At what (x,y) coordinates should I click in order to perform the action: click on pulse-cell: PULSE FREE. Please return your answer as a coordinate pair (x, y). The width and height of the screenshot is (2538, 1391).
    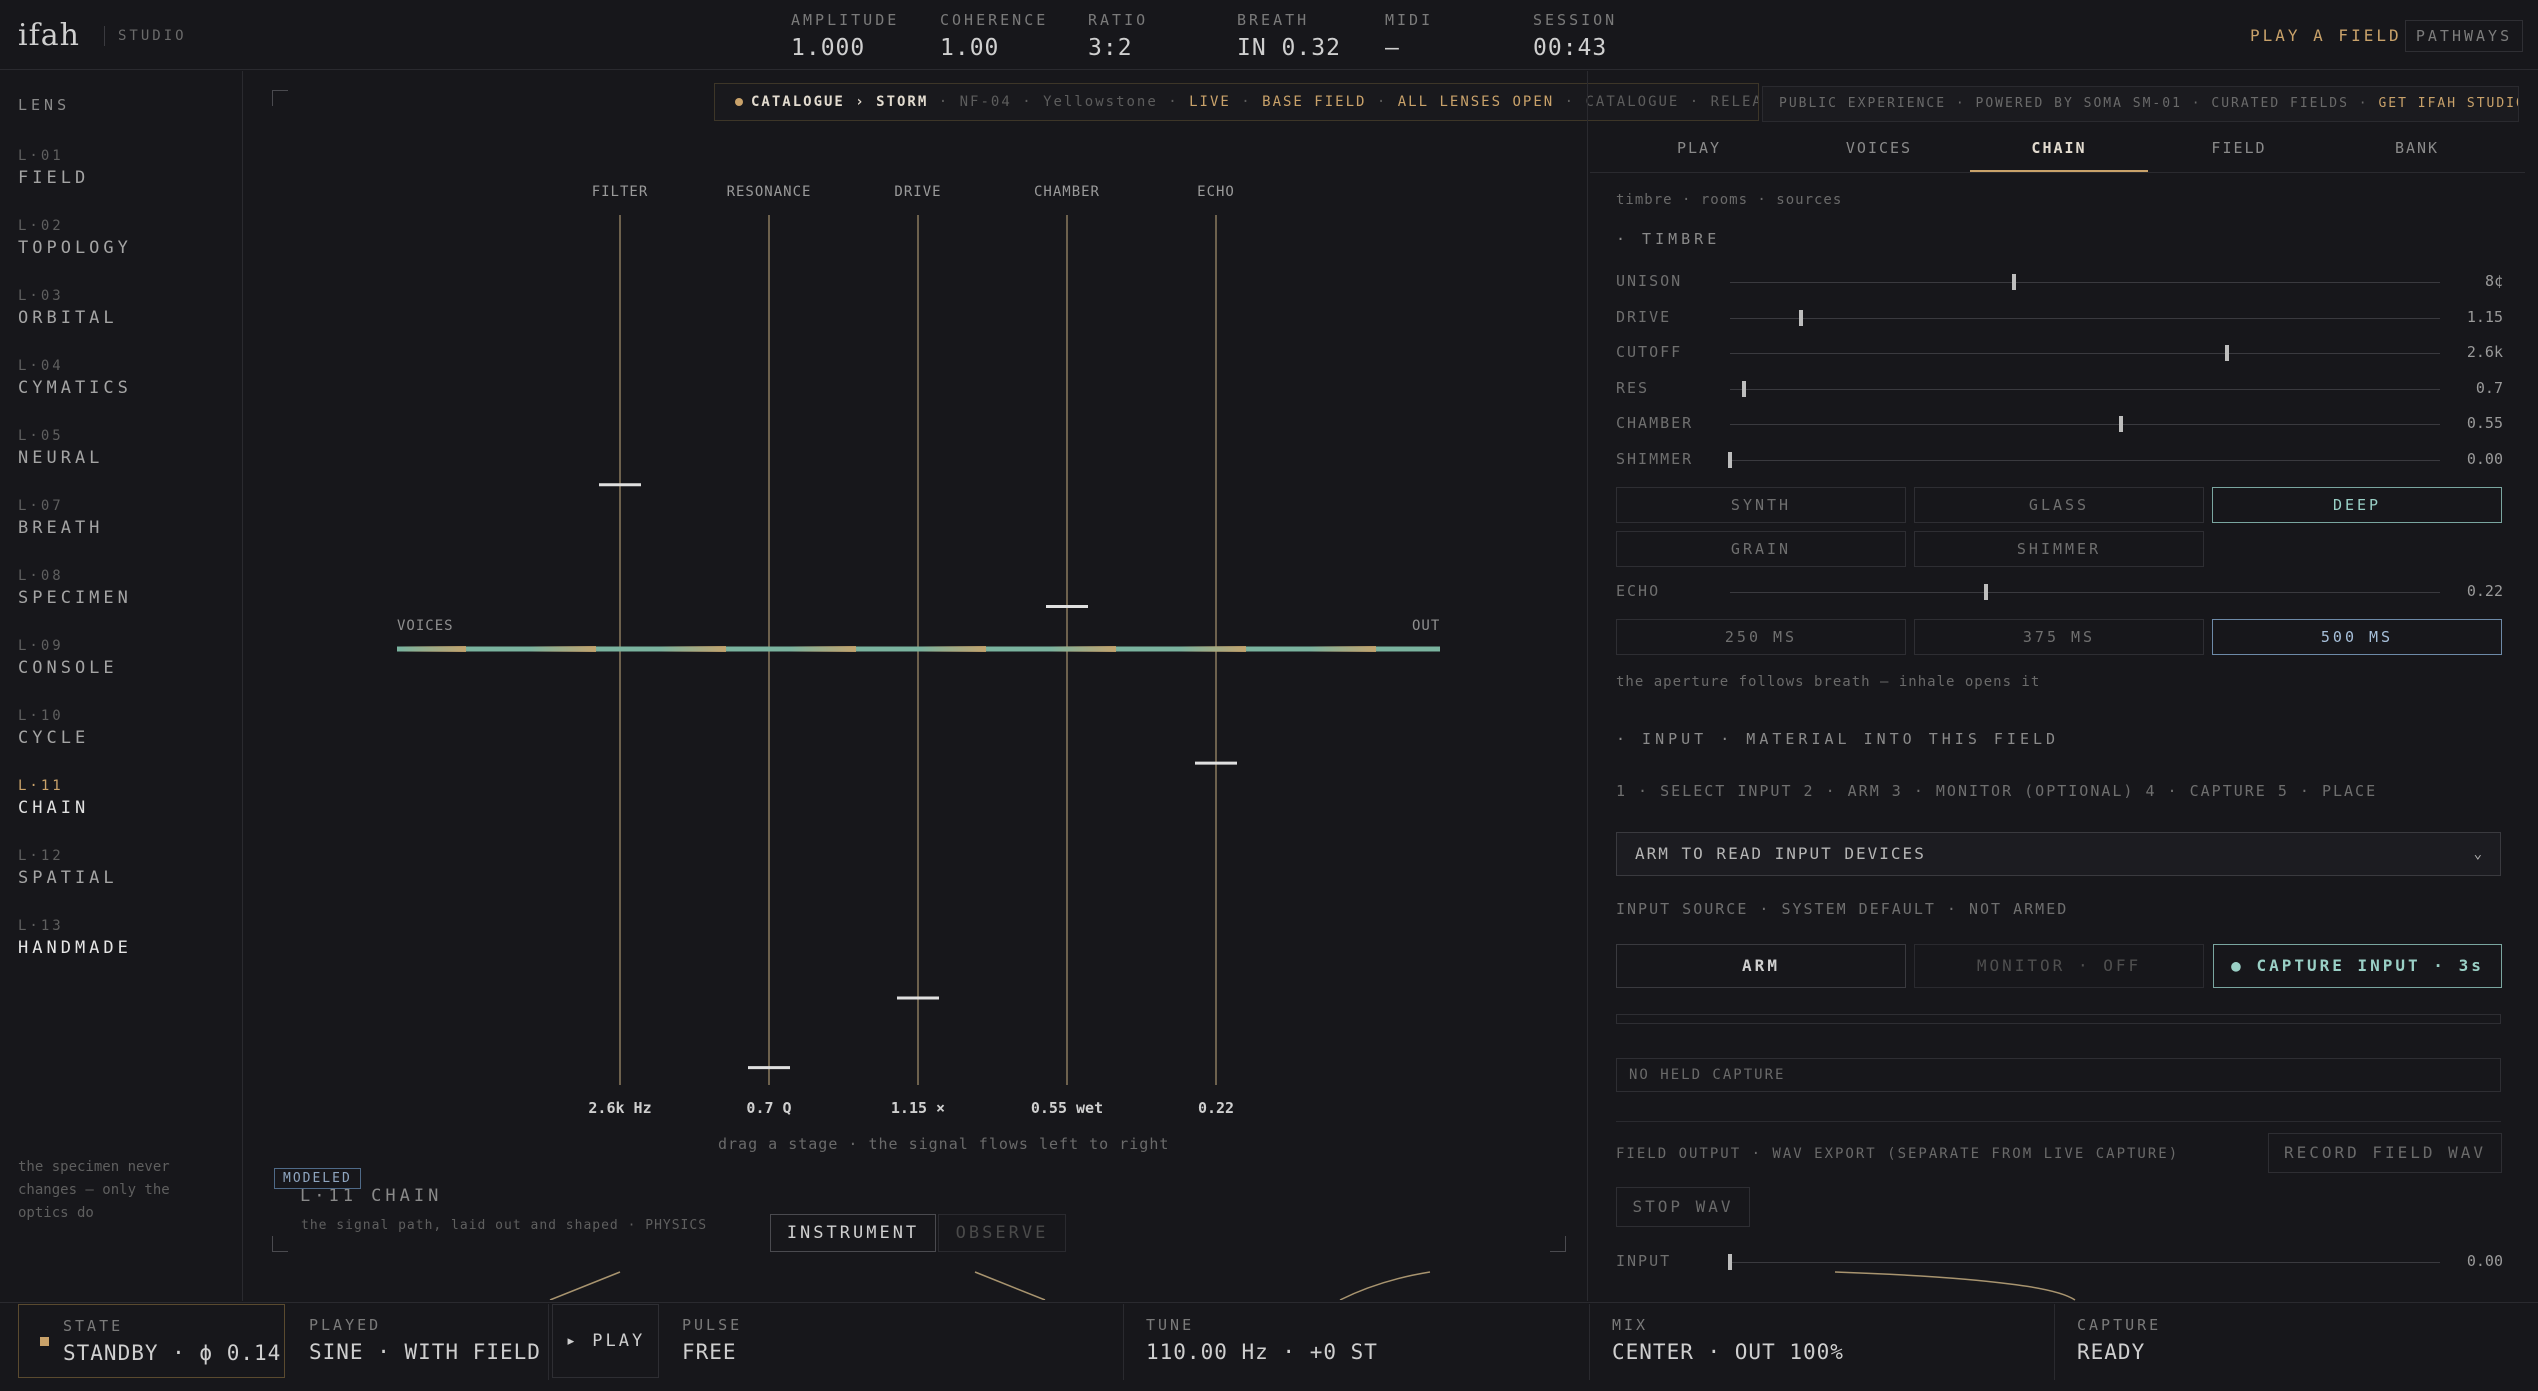
    Looking at the image, I should click on (893, 1342).